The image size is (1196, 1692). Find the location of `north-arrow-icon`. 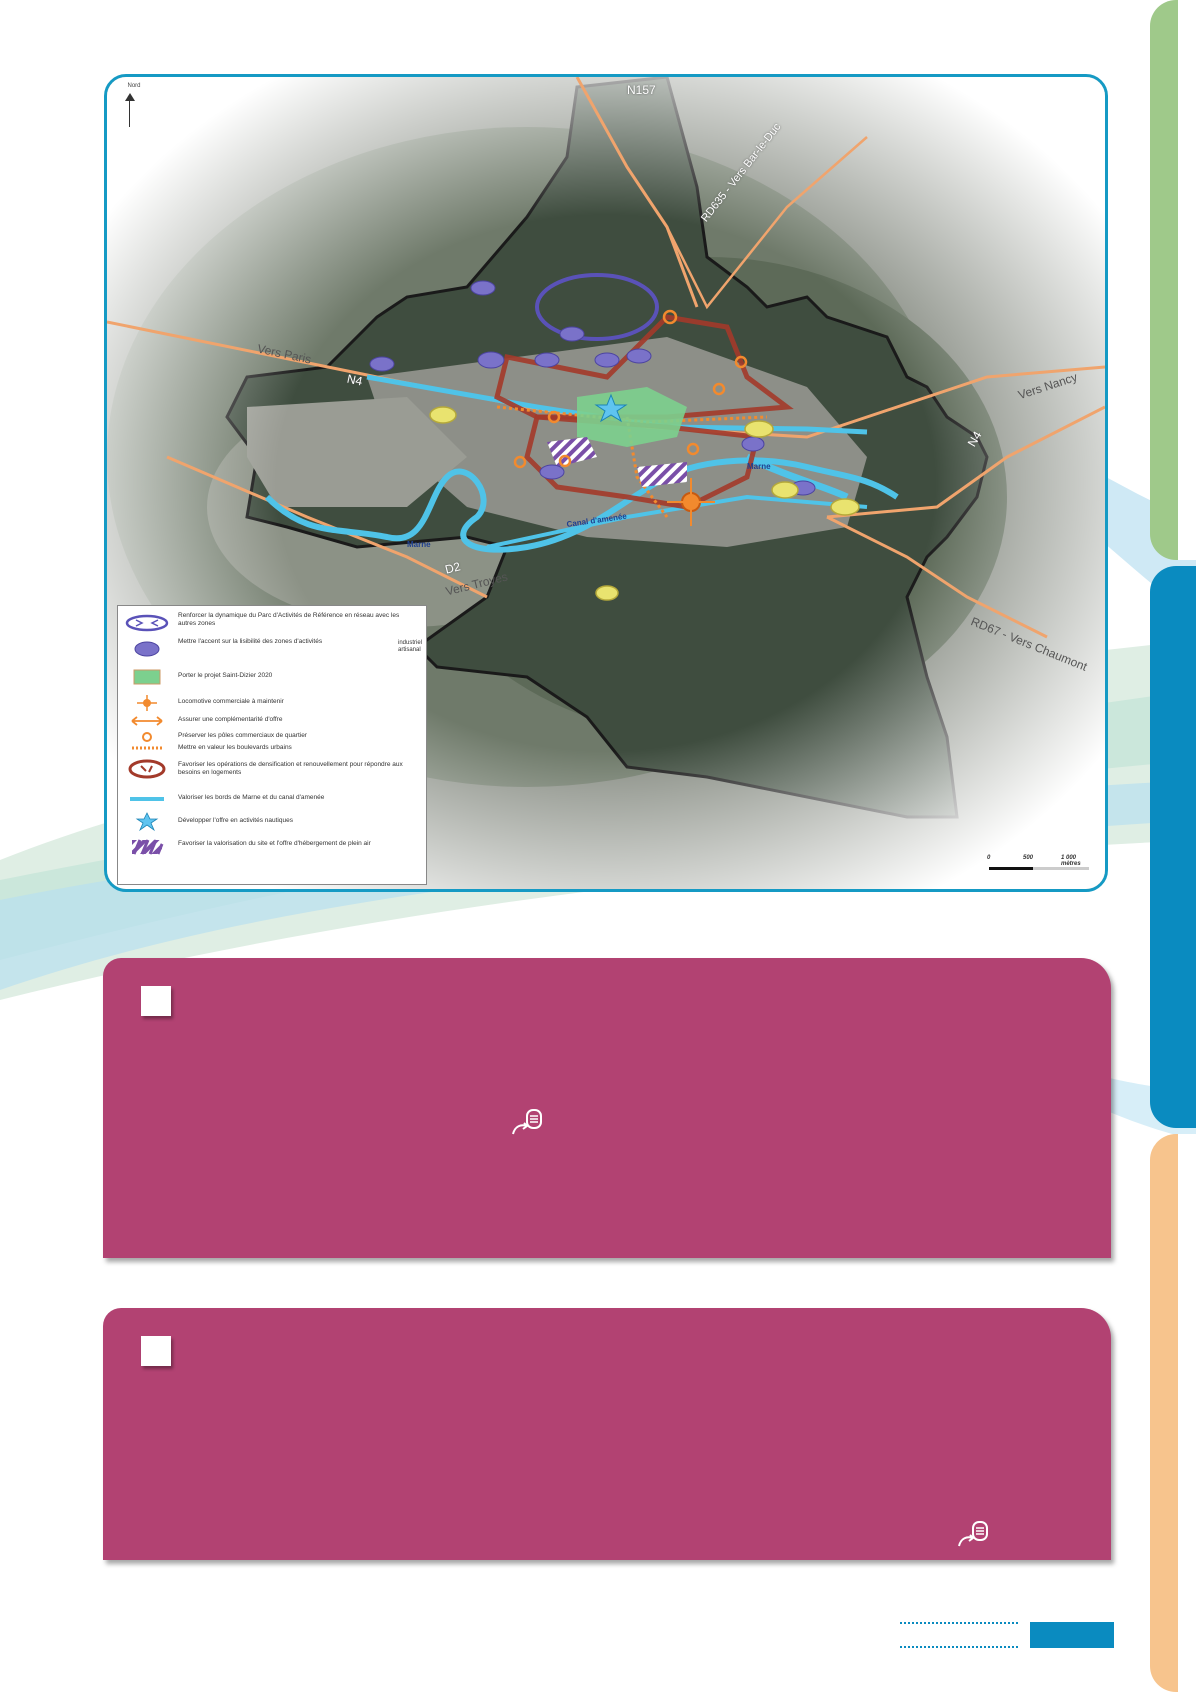

north-arrow-icon is located at coordinates (130, 97).